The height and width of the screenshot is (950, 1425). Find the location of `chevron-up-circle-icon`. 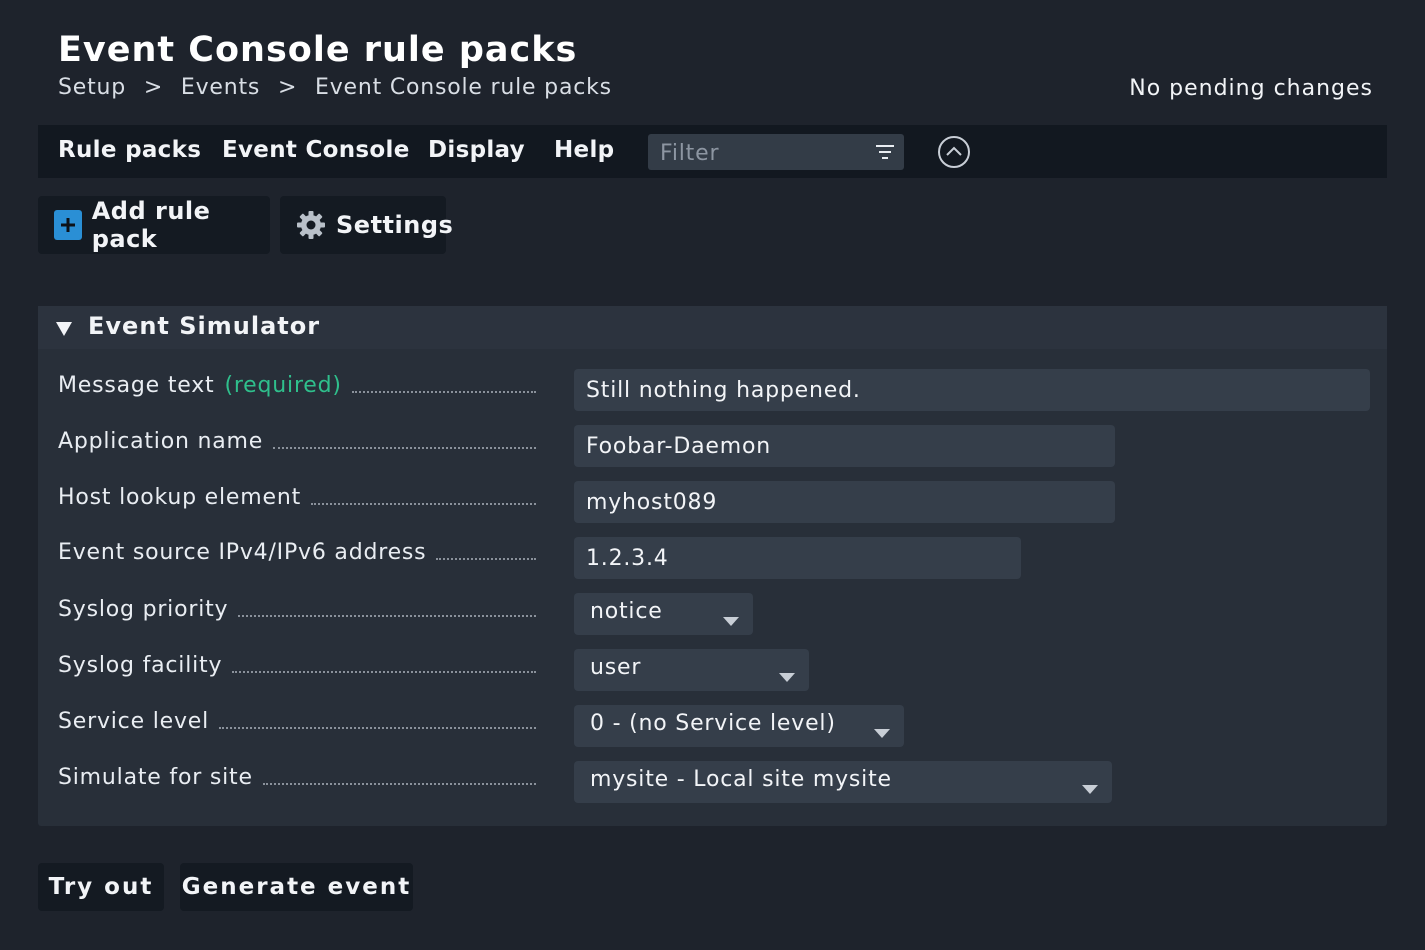

chevron-up-circle-icon is located at coordinates (954, 154).